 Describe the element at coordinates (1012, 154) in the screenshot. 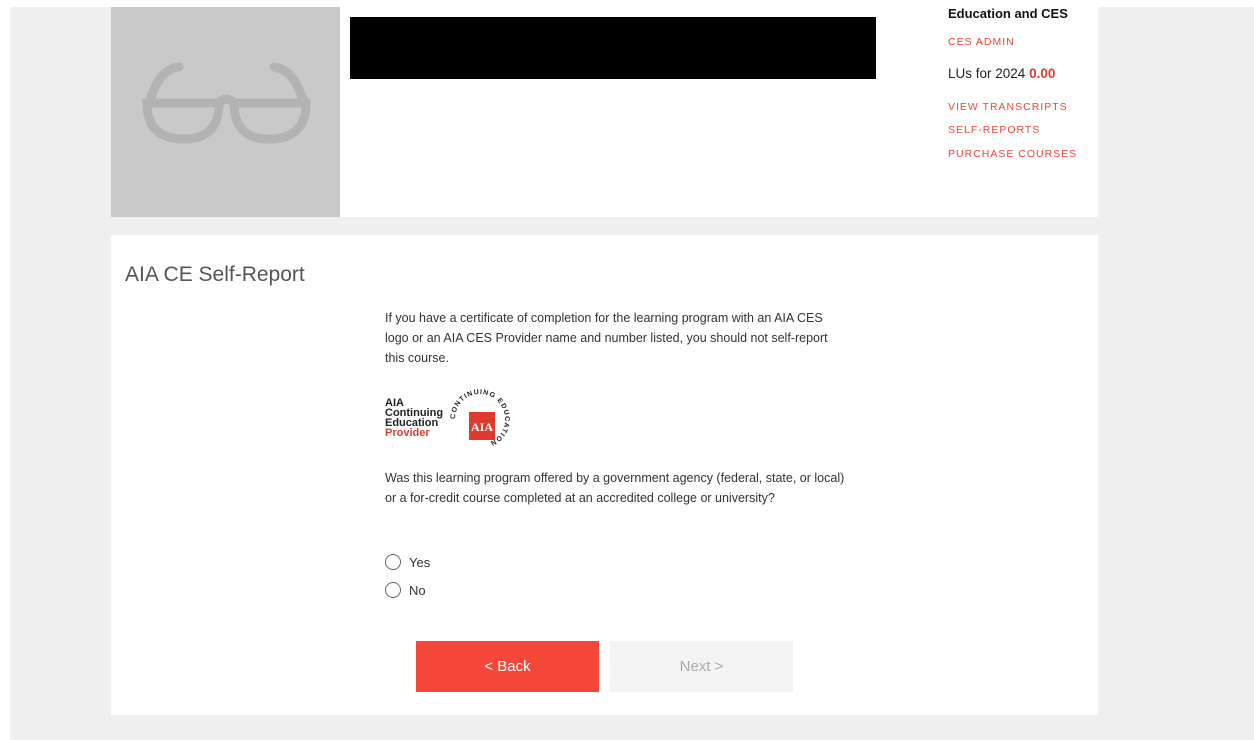

I see `purchase-courses-link: PURCHASE COURSES` at that location.